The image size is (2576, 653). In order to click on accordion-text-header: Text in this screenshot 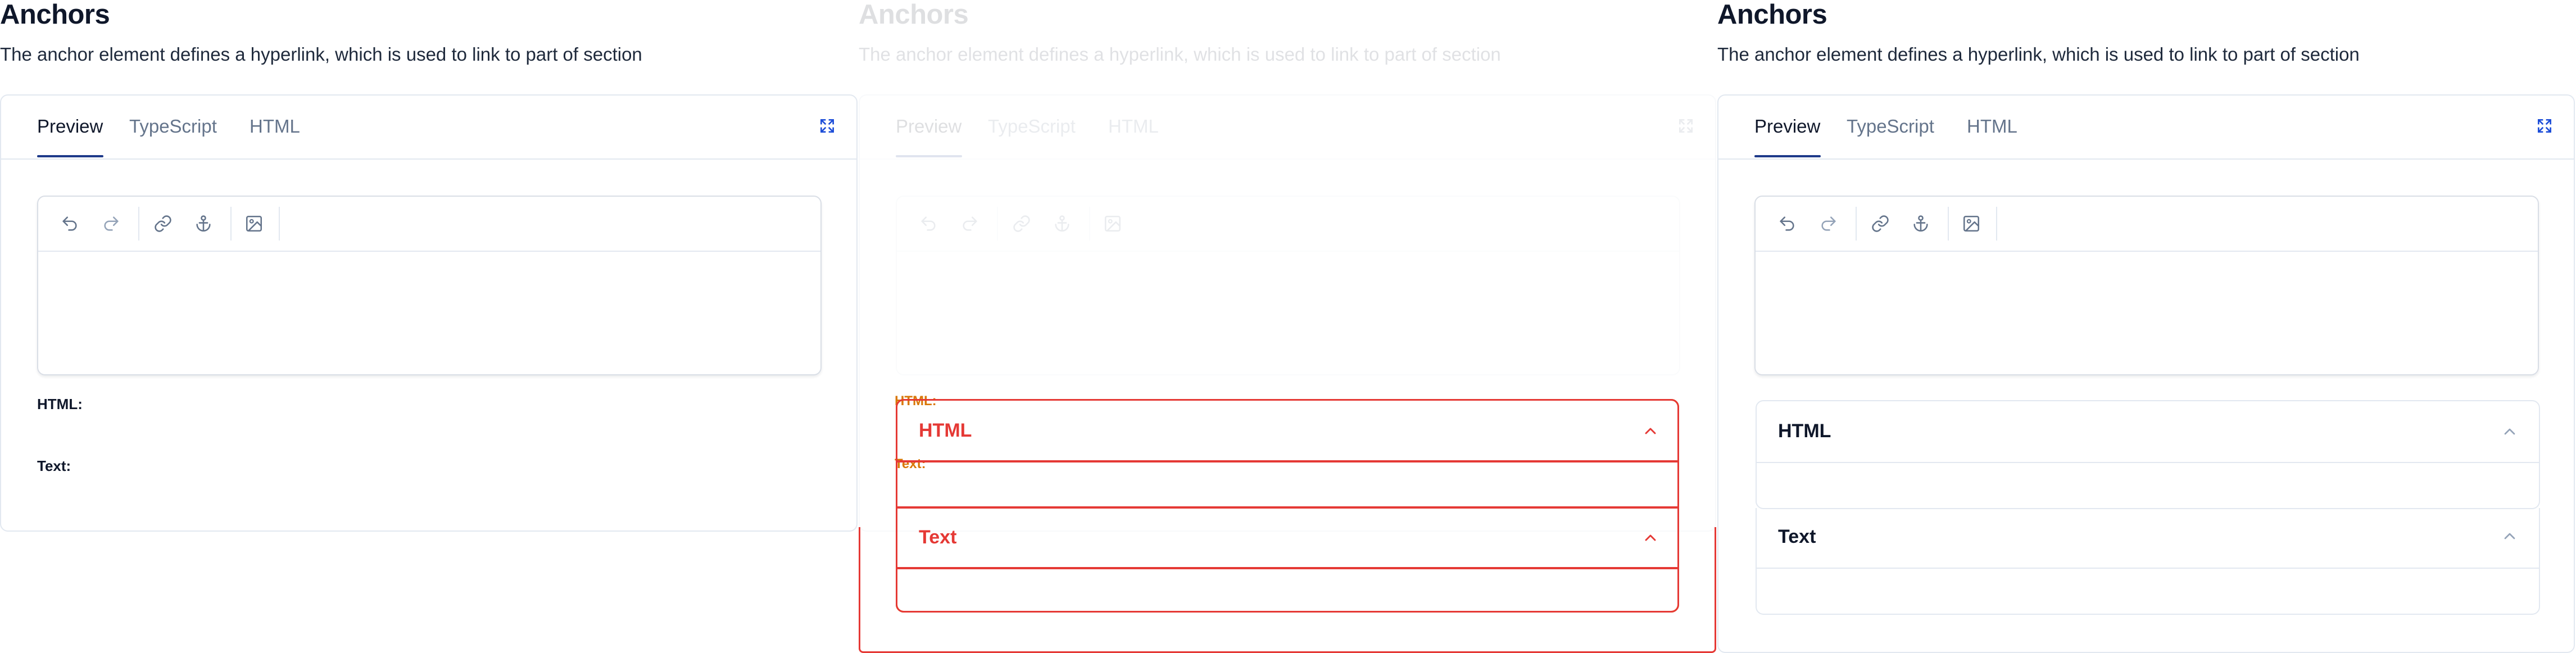, I will do `click(2148, 538)`.